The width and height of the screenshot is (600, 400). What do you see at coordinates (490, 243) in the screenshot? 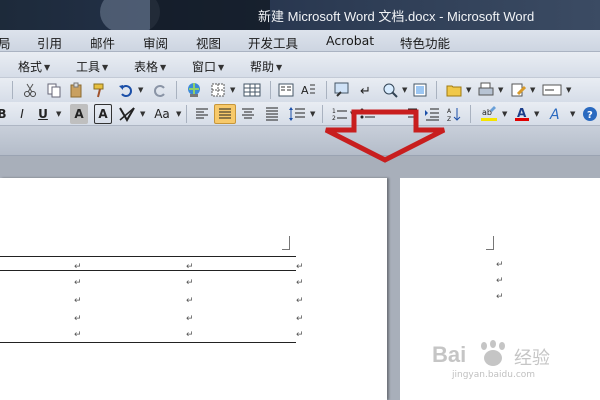
I see `margin-corner-mark` at bounding box center [490, 243].